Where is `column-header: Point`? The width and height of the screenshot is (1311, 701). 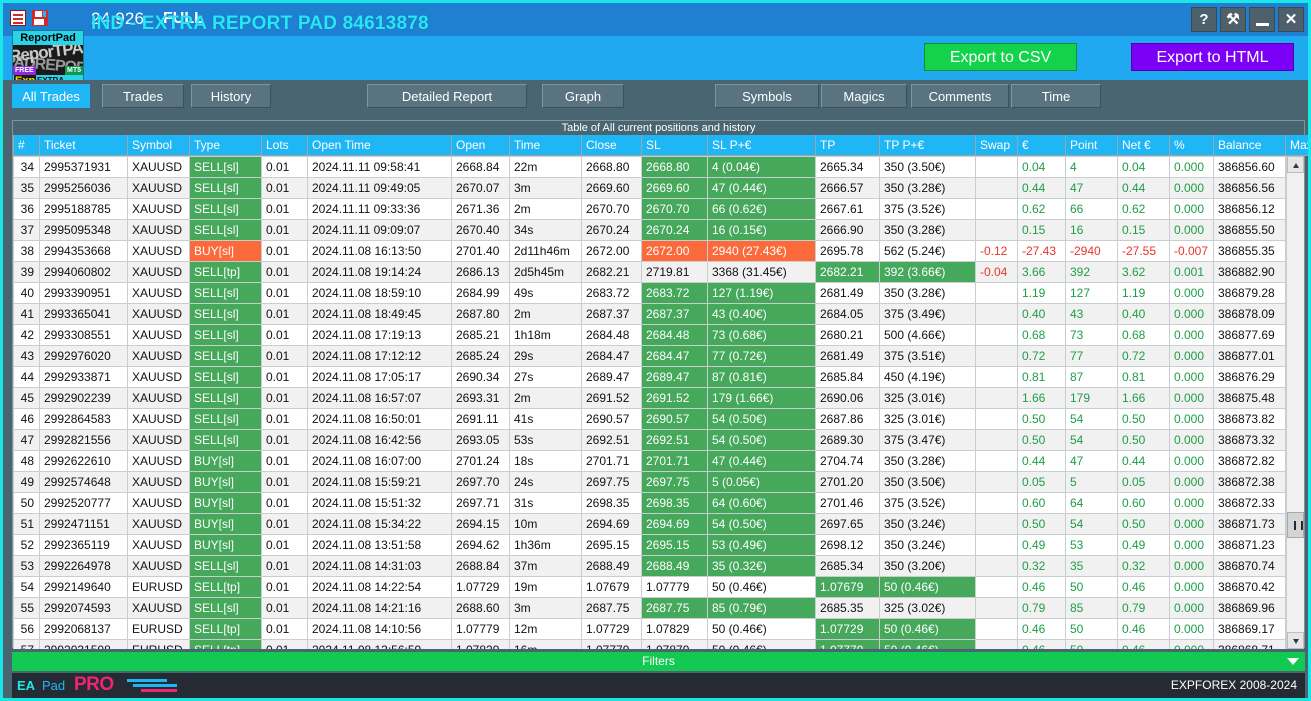 column-header: Point is located at coordinates (1091, 145).